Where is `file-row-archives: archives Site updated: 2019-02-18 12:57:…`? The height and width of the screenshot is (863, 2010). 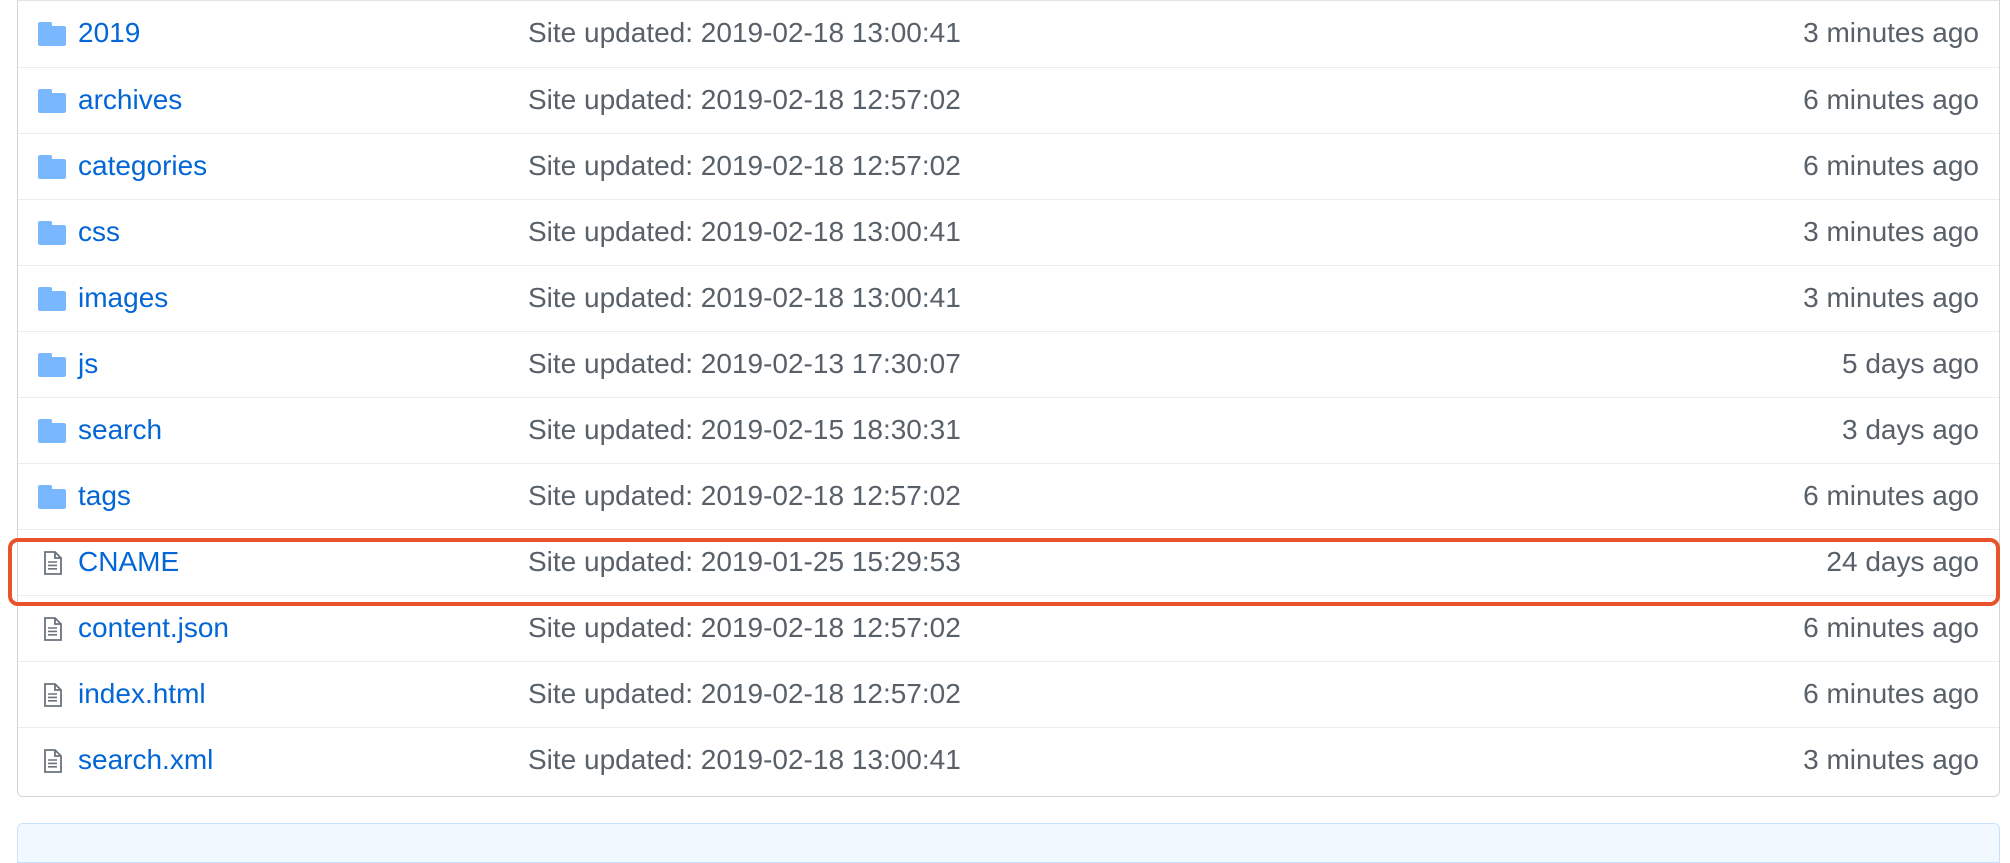
file-row-archives: archives Site updated: 2019-02-18 12:57:… is located at coordinates (1008, 100).